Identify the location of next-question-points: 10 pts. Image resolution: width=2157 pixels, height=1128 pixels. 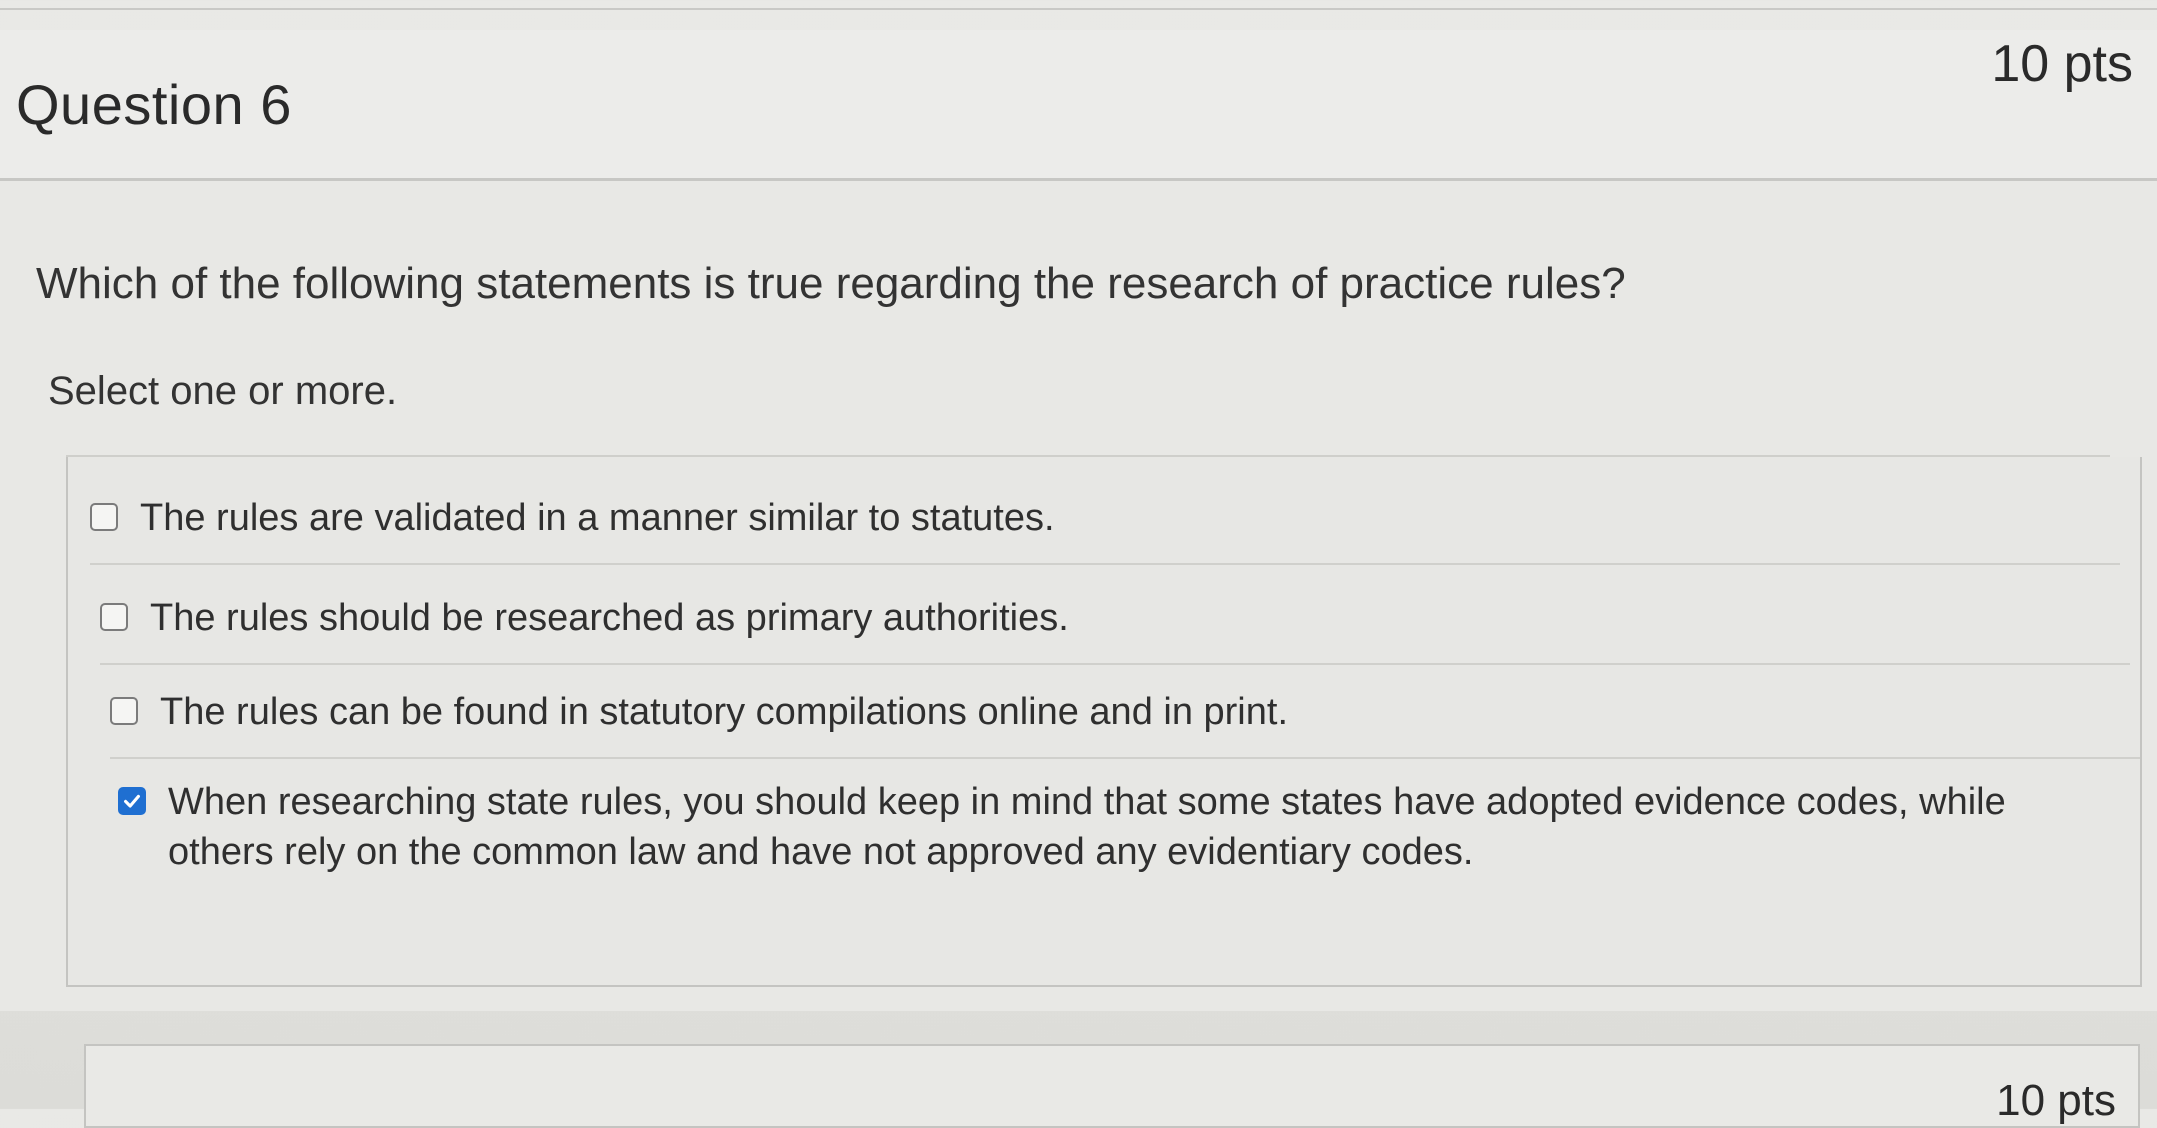
(2056, 1100).